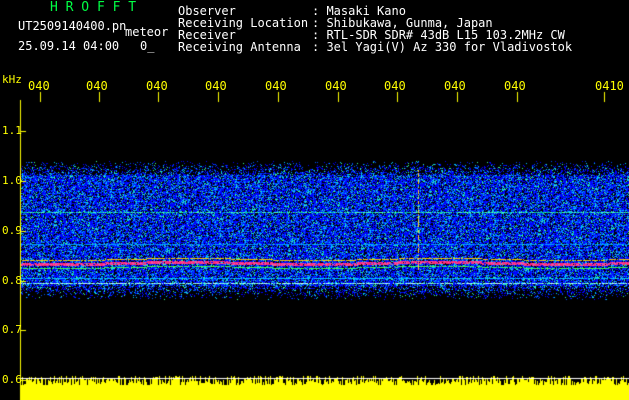  I want to click on meteor-label: meteor, so click(147, 32).